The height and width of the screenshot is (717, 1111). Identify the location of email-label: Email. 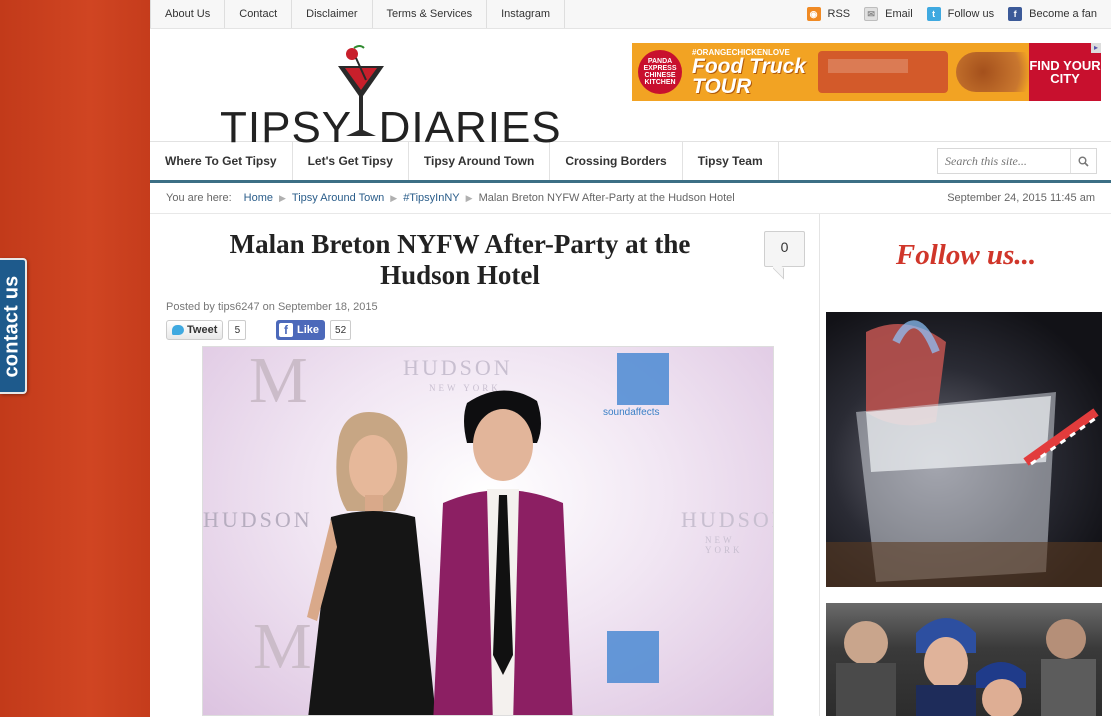
(899, 14).